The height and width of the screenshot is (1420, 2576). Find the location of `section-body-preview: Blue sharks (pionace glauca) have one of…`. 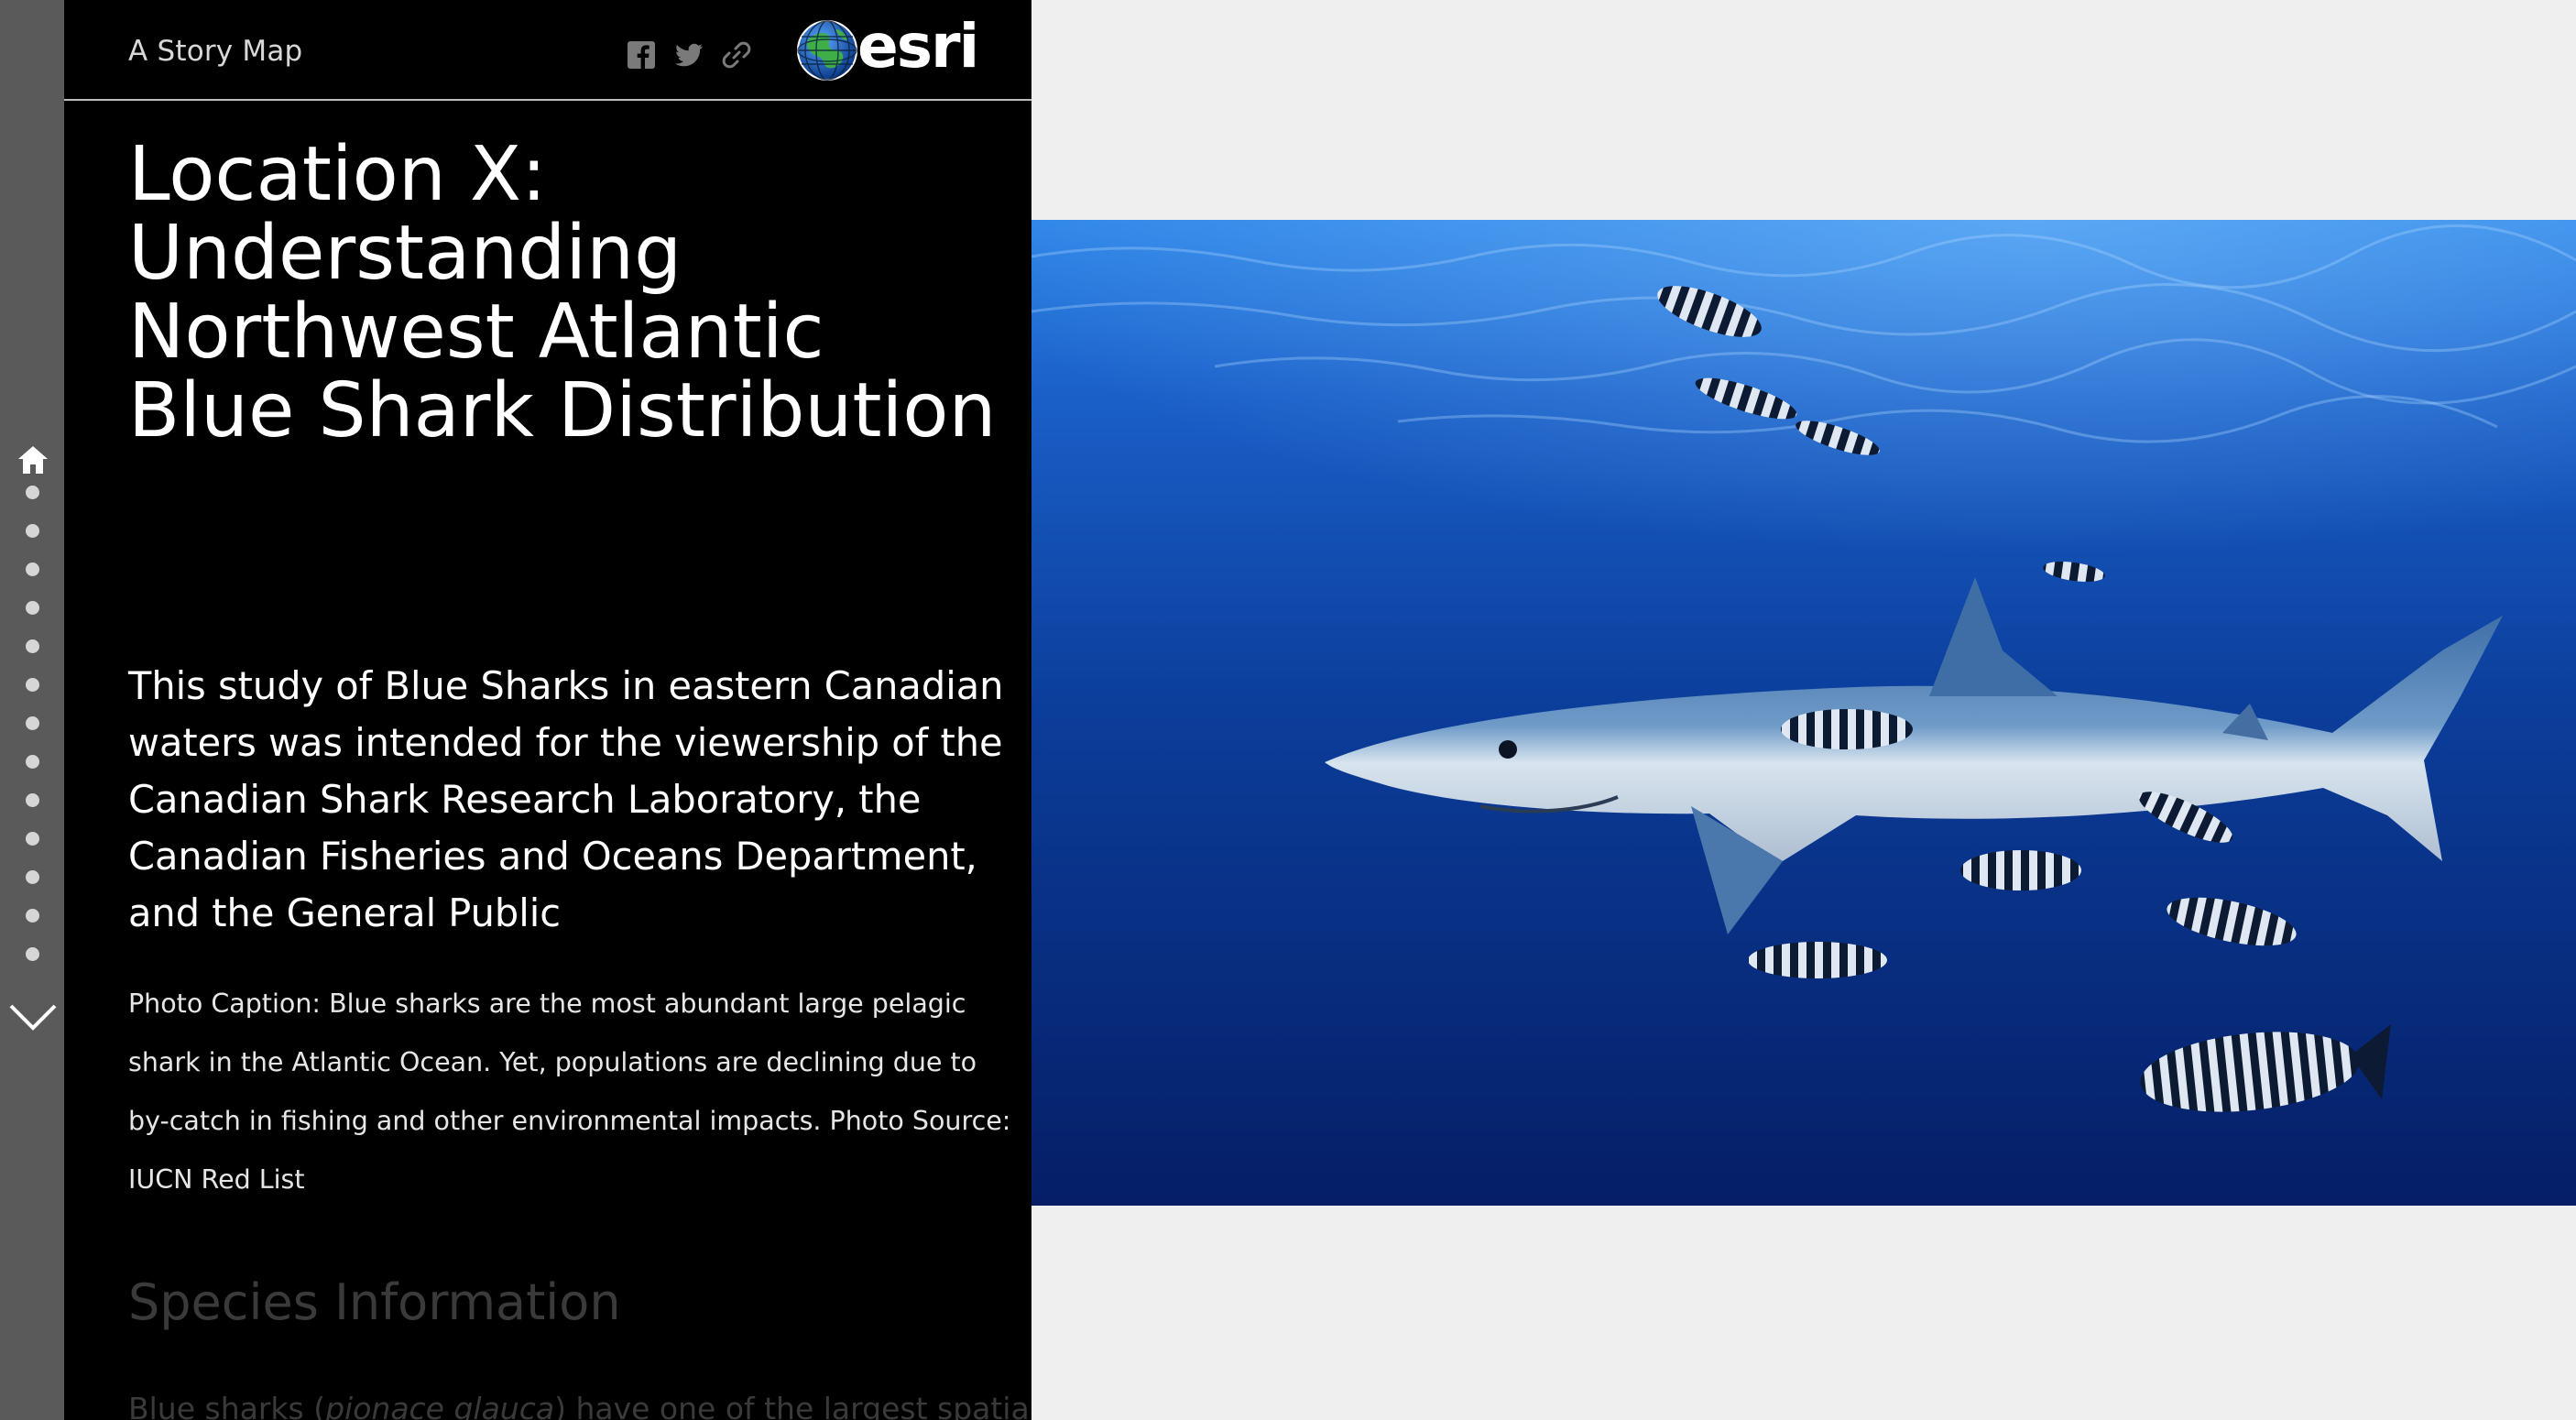

section-body-preview: Blue sharks (pionace glauca) have one of… is located at coordinates (579, 1406).